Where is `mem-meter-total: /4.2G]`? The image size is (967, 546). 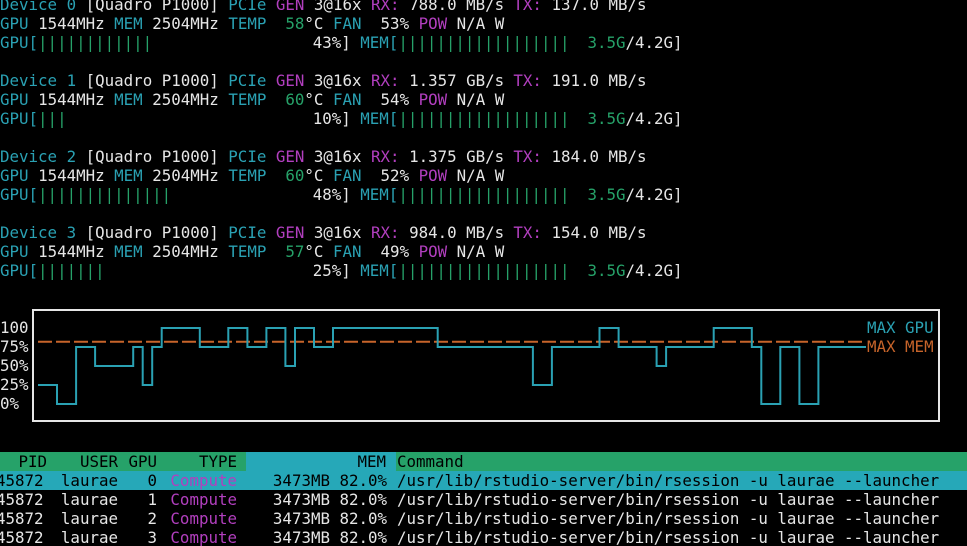 mem-meter-total: /4.2G] is located at coordinates (654, 194).